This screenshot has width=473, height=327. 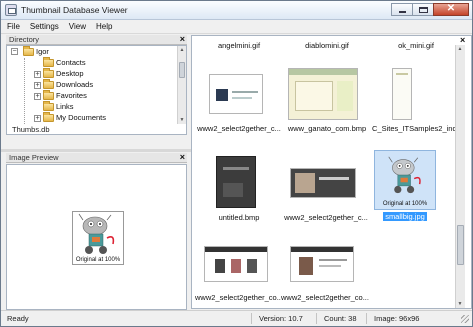 I want to click on preview-title-label: Image Preview, so click(x=34, y=157).